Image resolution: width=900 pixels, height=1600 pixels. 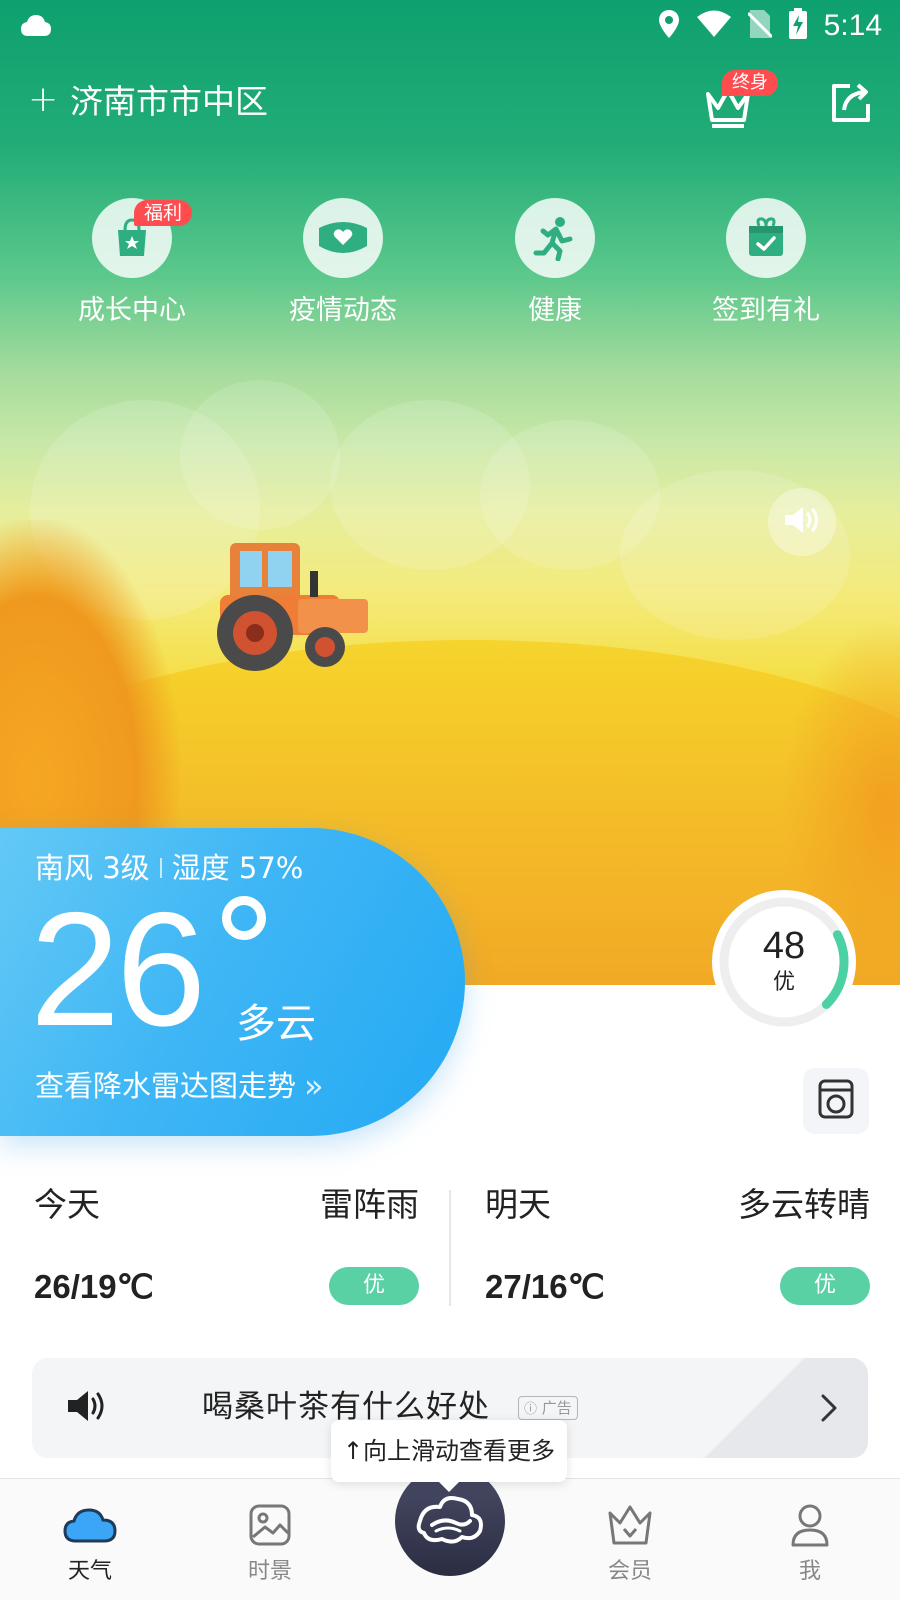 I want to click on quick-entry-health: 健康, so click(x=555, y=263).